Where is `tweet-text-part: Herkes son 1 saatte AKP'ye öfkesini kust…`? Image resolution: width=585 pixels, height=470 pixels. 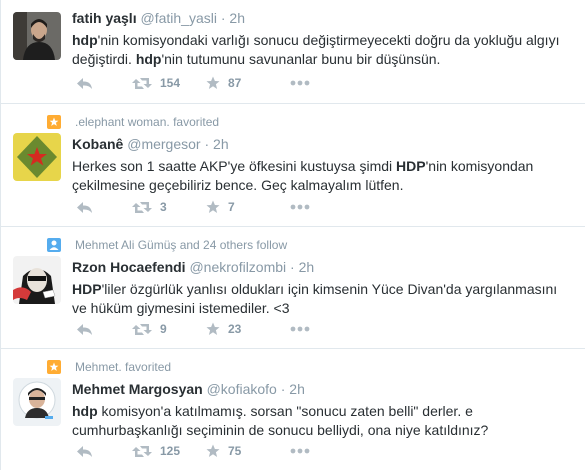
tweet-text-part: Herkes son 1 saatte AKP'ye öfkesini kust… is located at coordinates (234, 166).